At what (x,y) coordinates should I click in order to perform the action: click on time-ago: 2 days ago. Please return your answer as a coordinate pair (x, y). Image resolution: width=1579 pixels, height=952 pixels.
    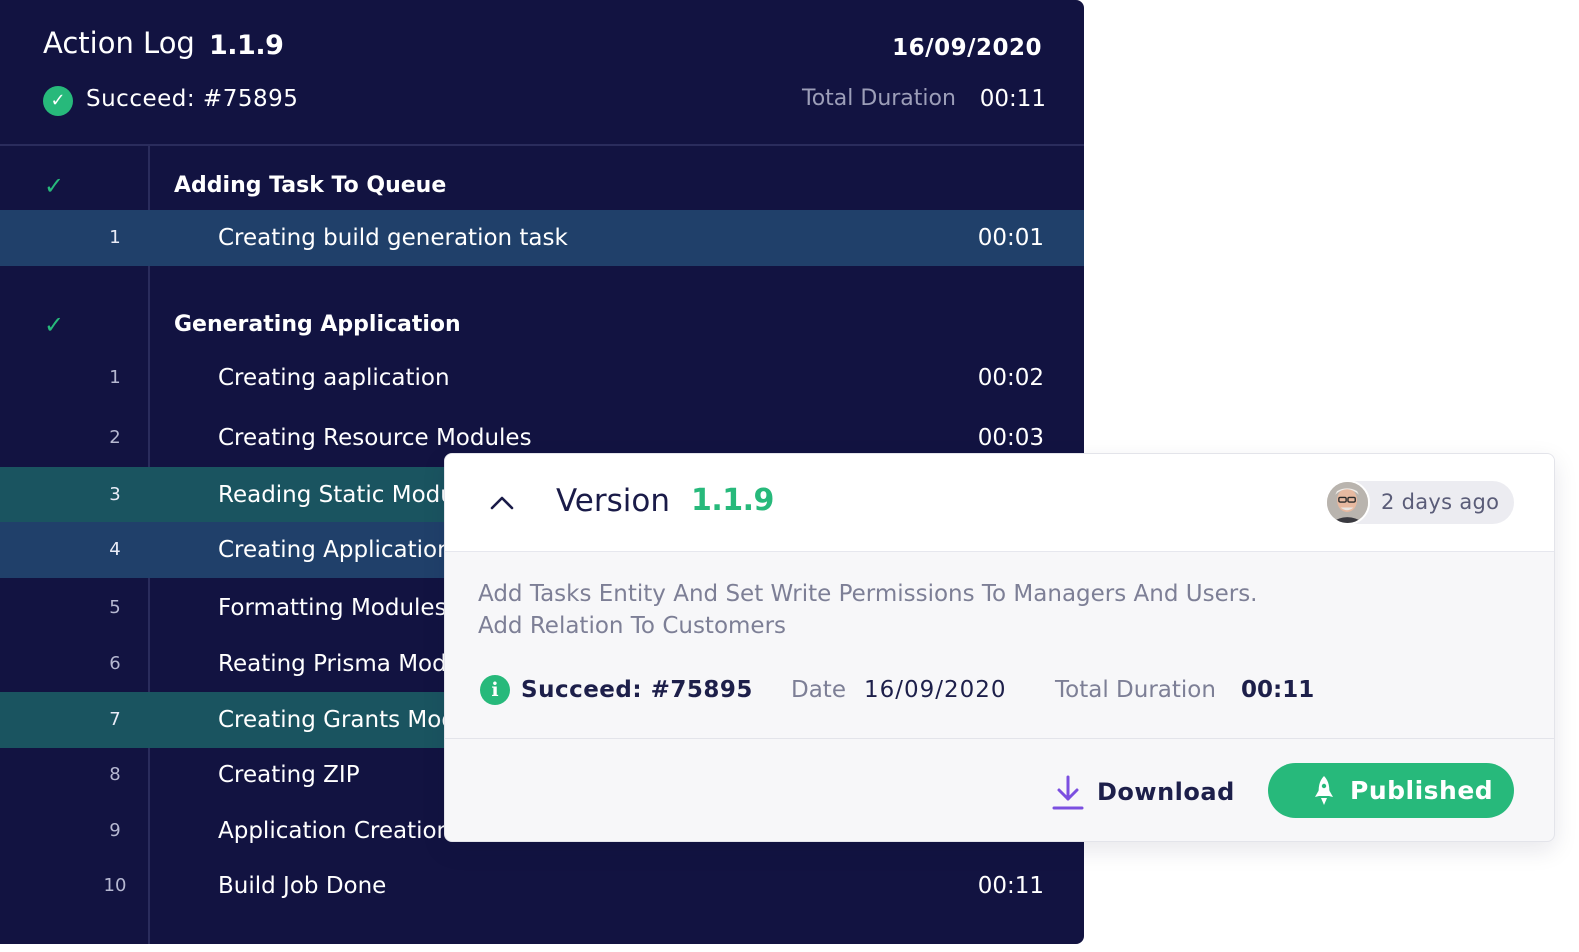
    Looking at the image, I should click on (1440, 502).